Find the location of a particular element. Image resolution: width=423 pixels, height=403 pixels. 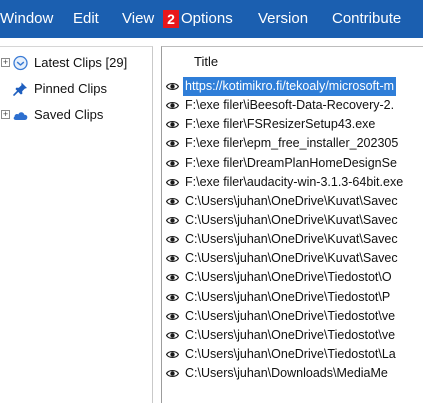

menu-window: Window is located at coordinates (26, 19).